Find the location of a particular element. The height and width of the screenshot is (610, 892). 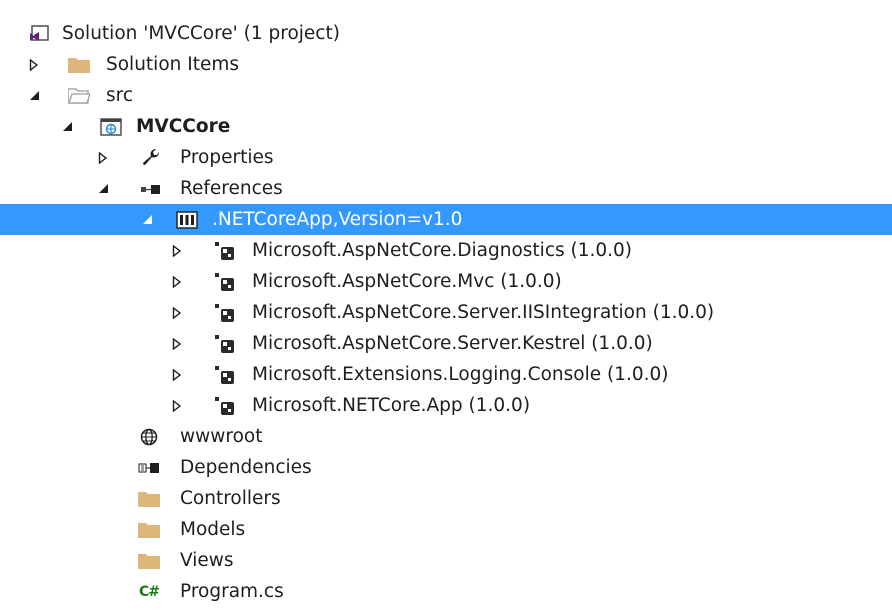

tree-item-label: Program.cs is located at coordinates (232, 591).